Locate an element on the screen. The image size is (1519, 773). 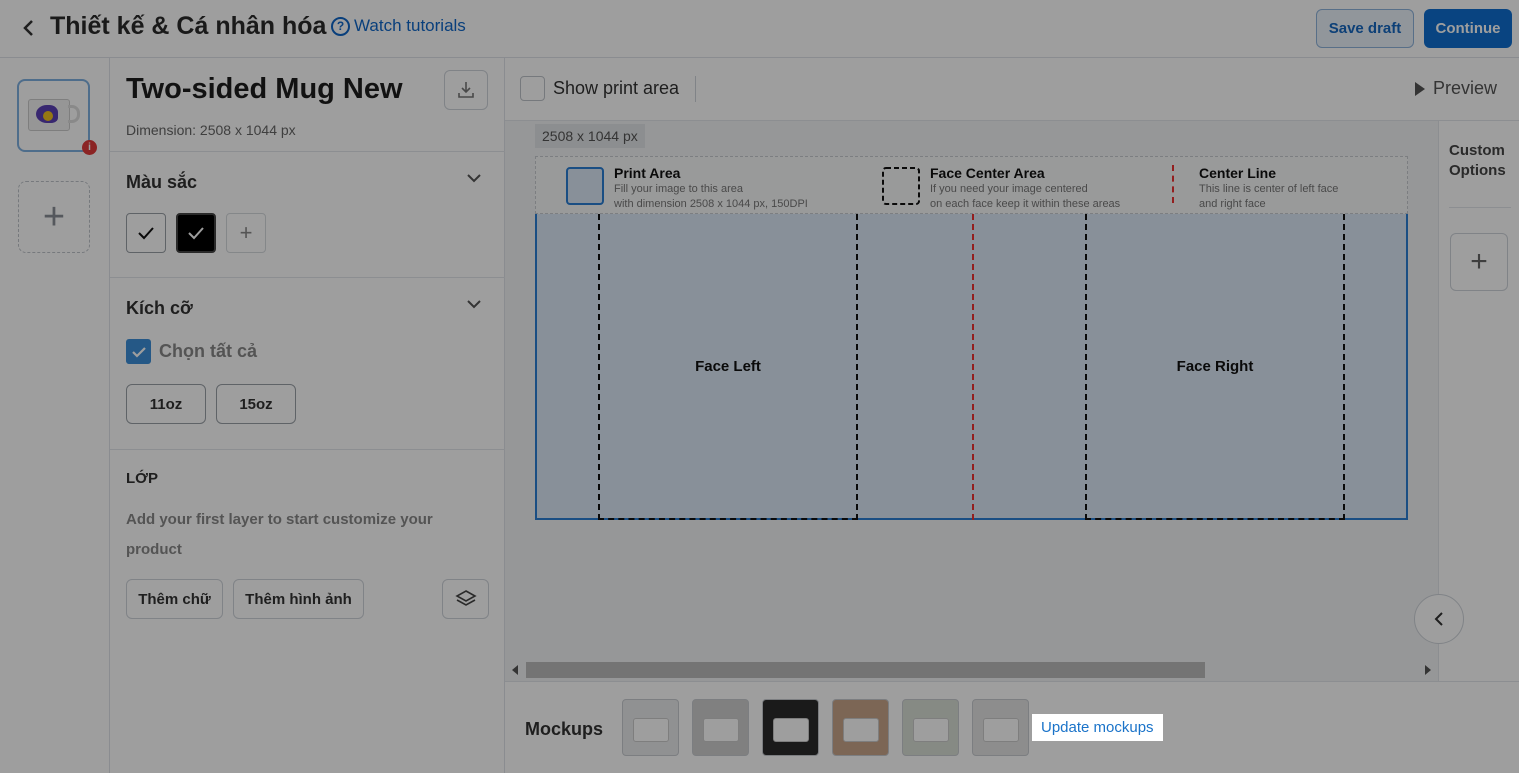
product-thumbnail is located at coordinates (53, 115).